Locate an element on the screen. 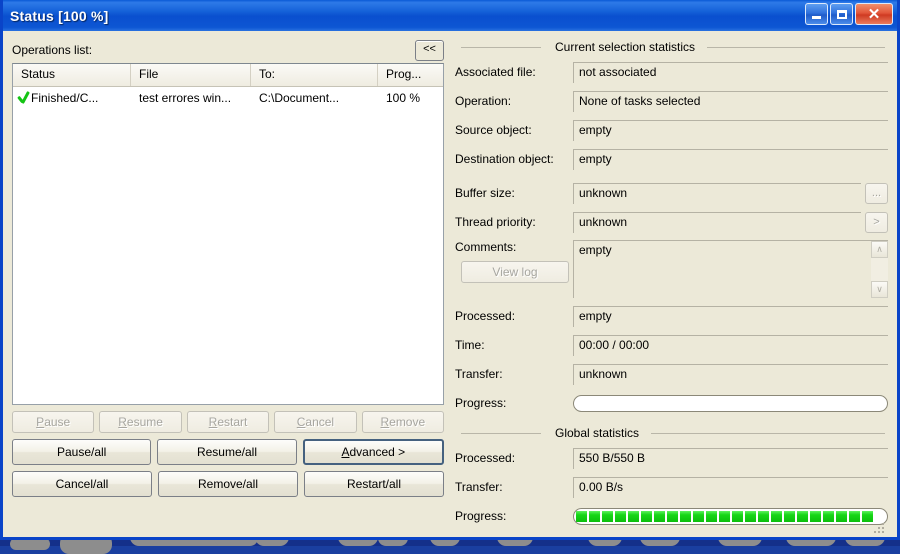 The image size is (900, 554). pause-button: Pause is located at coordinates (53, 422).